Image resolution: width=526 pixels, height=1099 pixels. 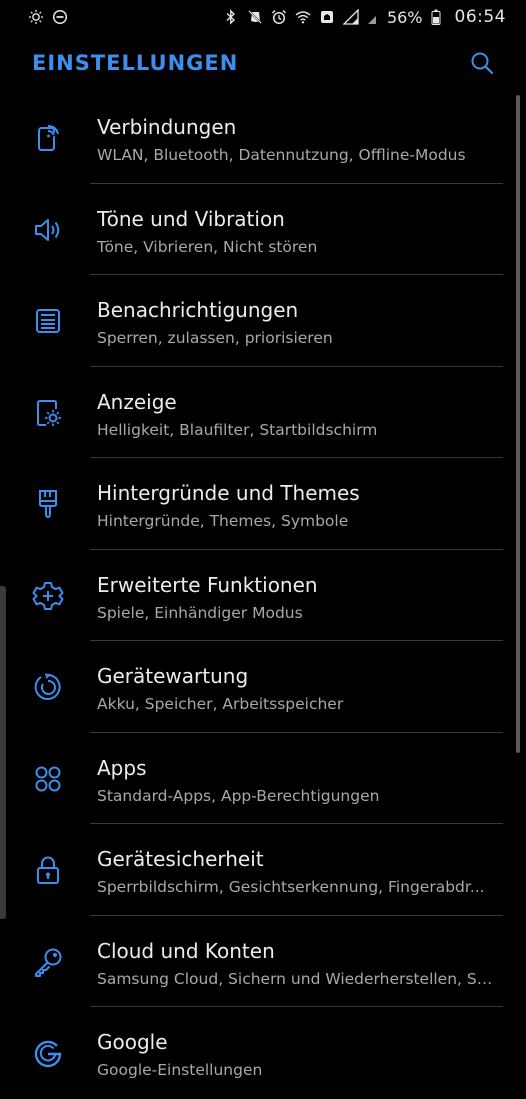 I want to click on bluetooth-icon, so click(x=231, y=17).